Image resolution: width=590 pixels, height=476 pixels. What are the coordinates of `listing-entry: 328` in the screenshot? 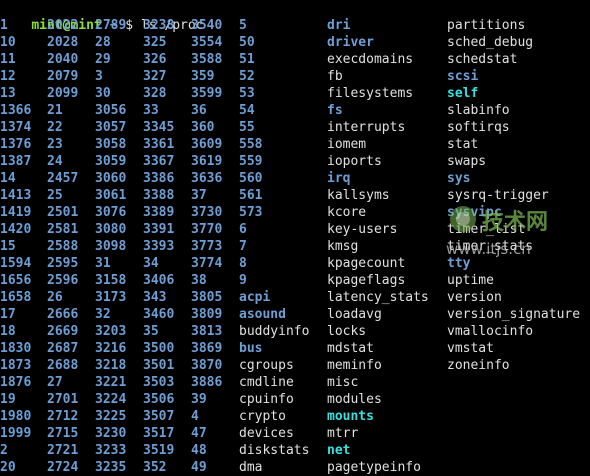 It's located at (155, 93).